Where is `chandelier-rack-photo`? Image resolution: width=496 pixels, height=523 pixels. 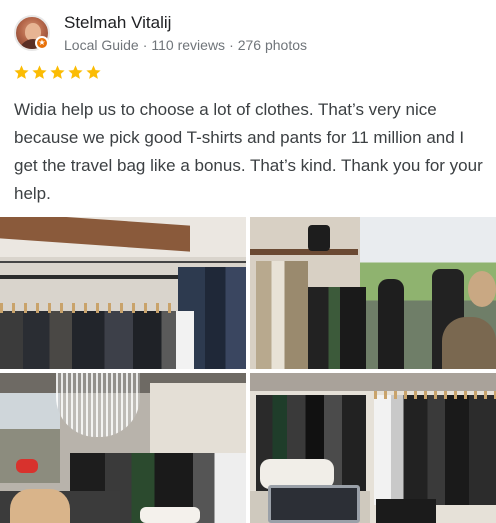 chandelier-rack-photo is located at coordinates (123, 448).